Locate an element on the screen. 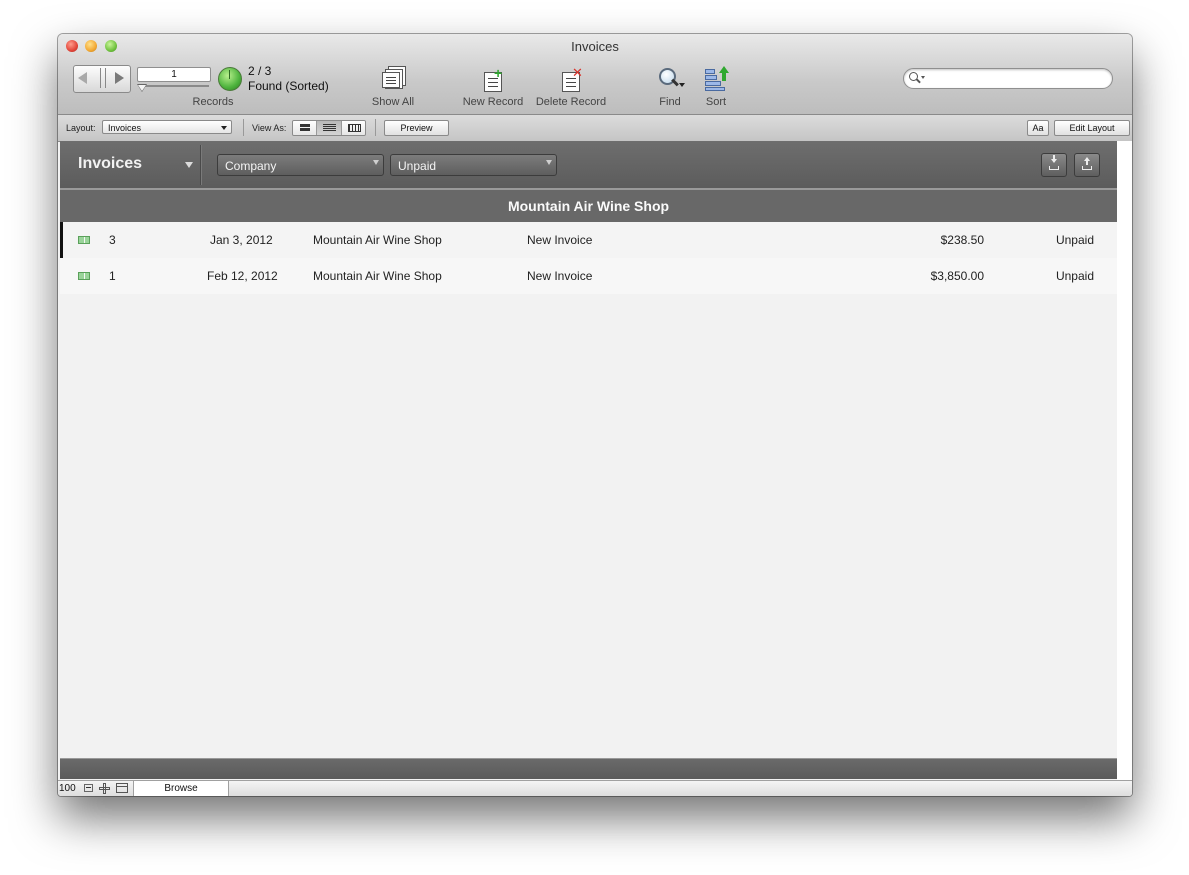 This screenshot has width=1189, height=875. table-view-icon is located at coordinates (354, 128).